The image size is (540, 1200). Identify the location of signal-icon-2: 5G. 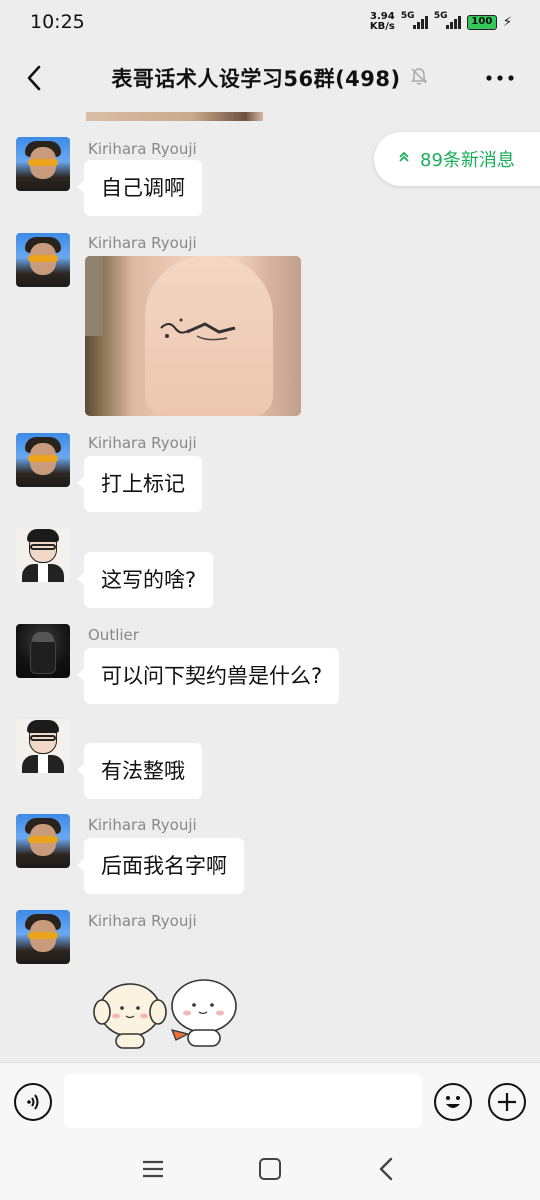
(447, 20).